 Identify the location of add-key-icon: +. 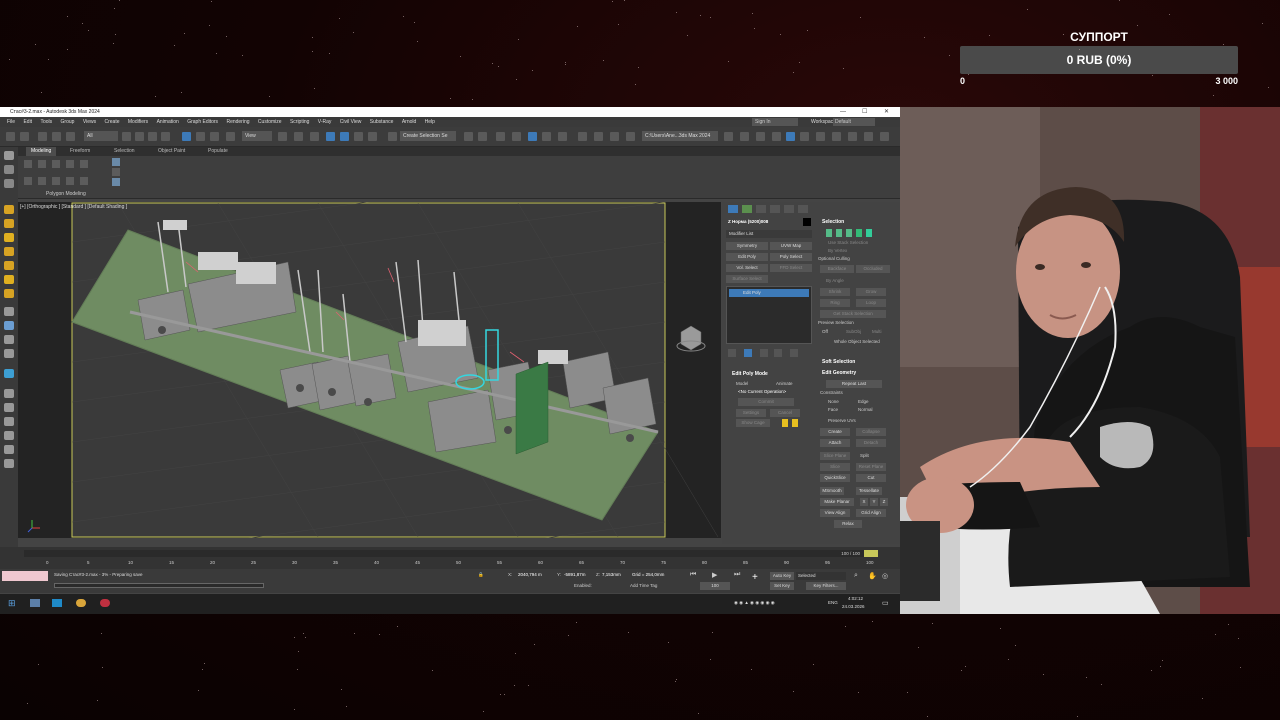
(755, 577).